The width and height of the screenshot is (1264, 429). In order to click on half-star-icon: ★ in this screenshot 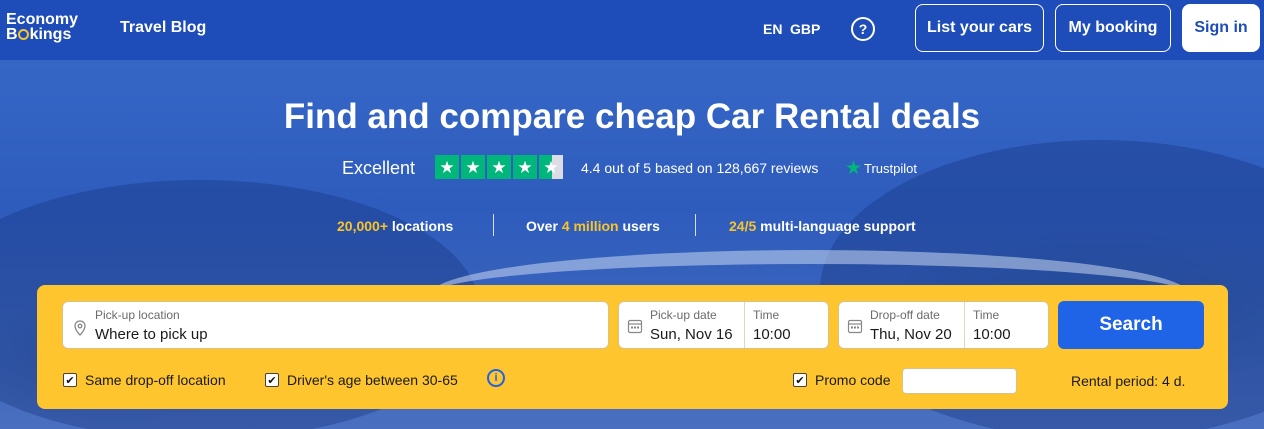, I will do `click(551, 167)`.